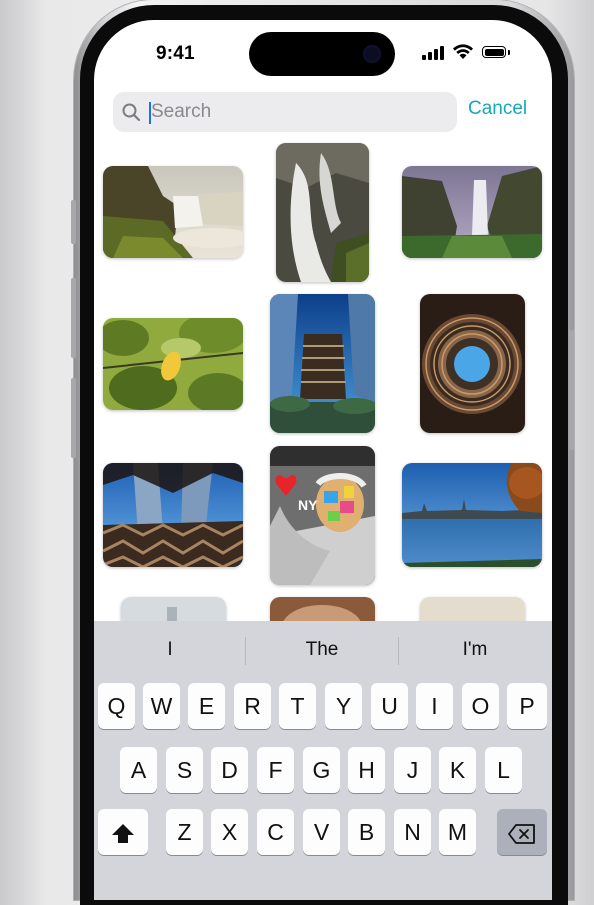  Describe the element at coordinates (503, 770) in the screenshot. I see `key-l: L` at that location.